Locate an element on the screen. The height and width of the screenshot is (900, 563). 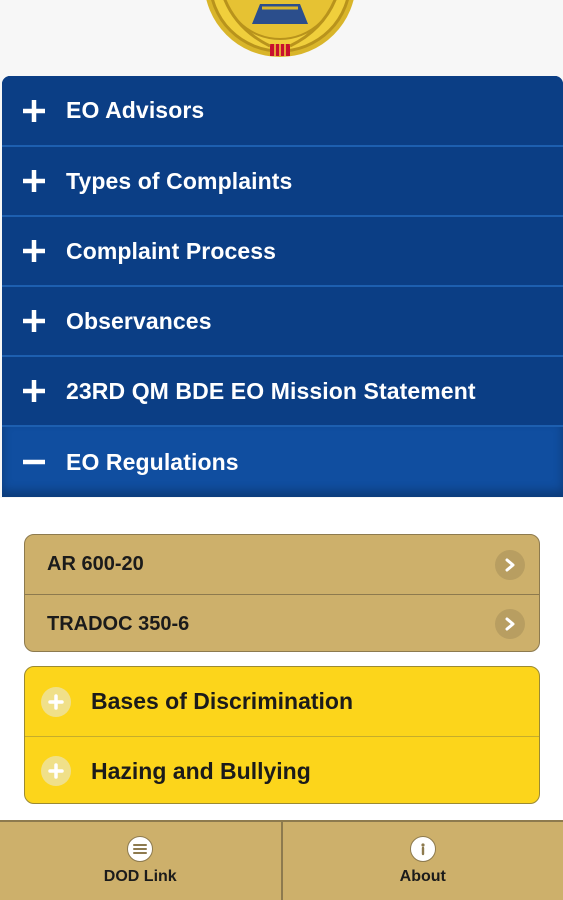
sub-accordion-label: Bases of Discrimination is located at coordinates (222, 701).